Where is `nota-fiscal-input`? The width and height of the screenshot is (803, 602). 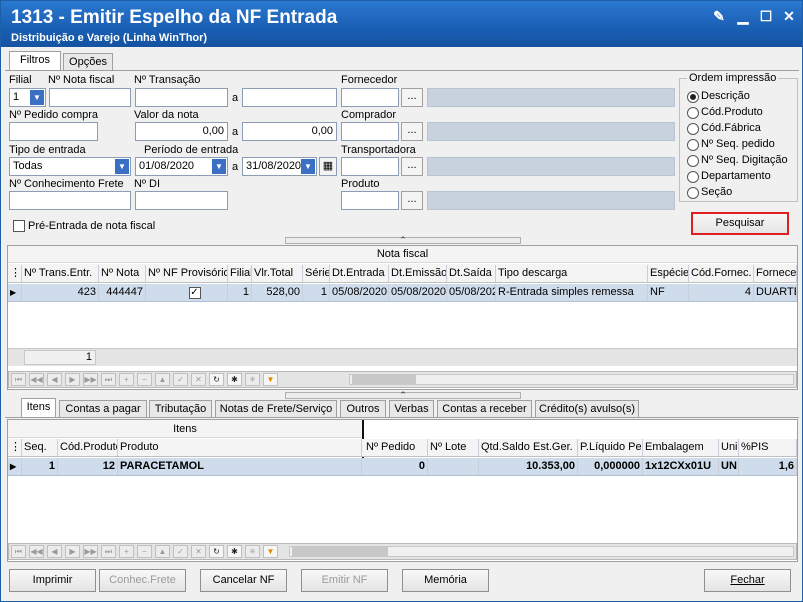 nota-fiscal-input is located at coordinates (90, 97).